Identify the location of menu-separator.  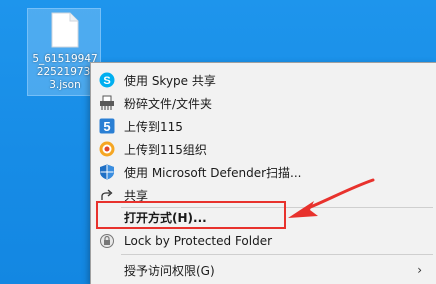
(277, 254).